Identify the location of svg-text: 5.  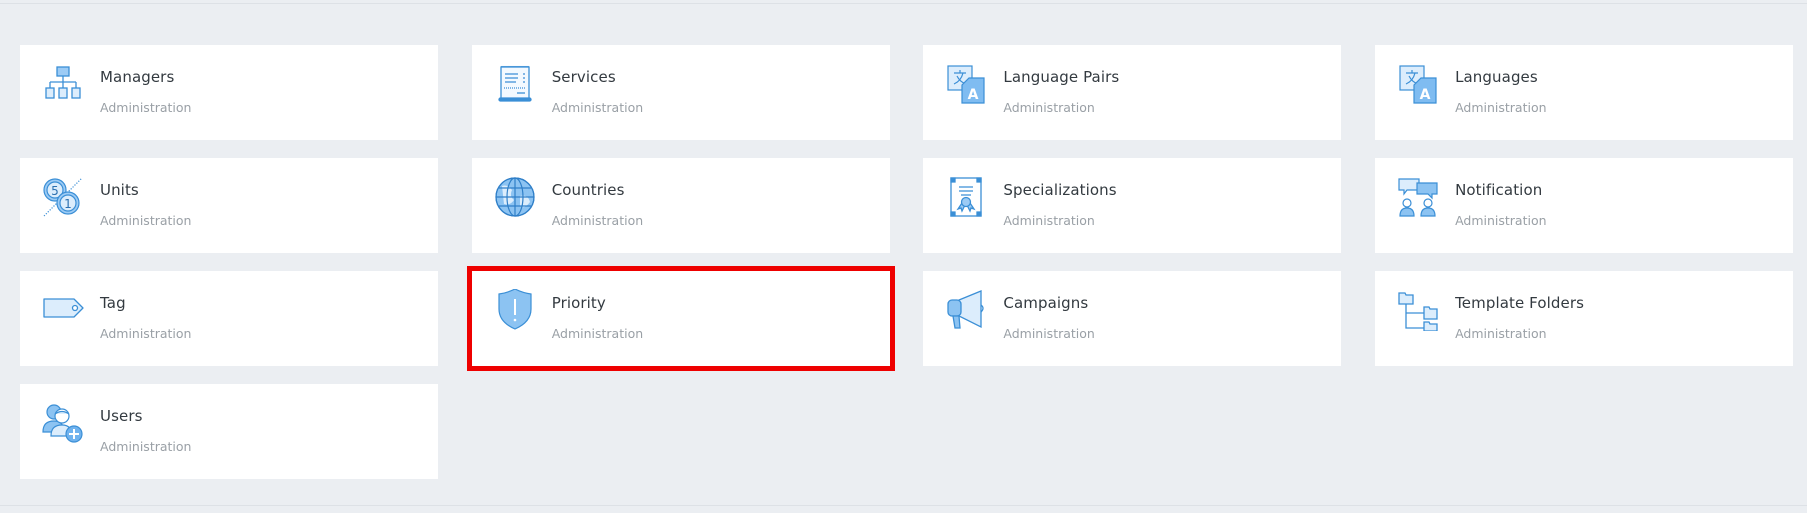
(55, 191).